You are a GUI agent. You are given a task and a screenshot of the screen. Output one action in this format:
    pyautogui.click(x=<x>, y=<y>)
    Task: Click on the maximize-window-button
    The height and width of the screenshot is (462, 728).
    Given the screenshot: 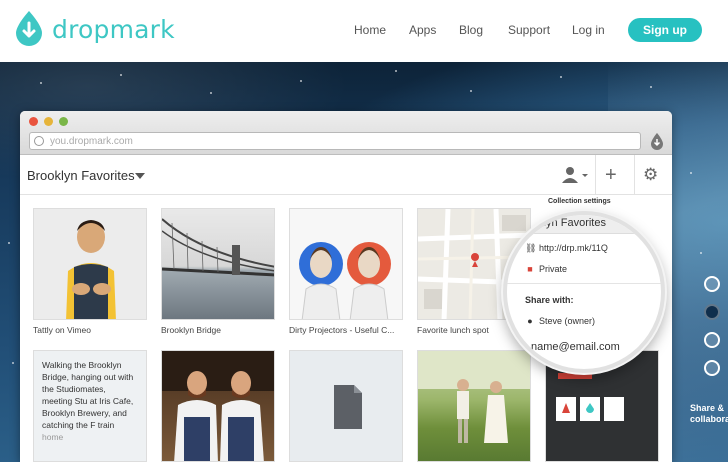 What is the action you would take?
    pyautogui.click(x=63, y=121)
    